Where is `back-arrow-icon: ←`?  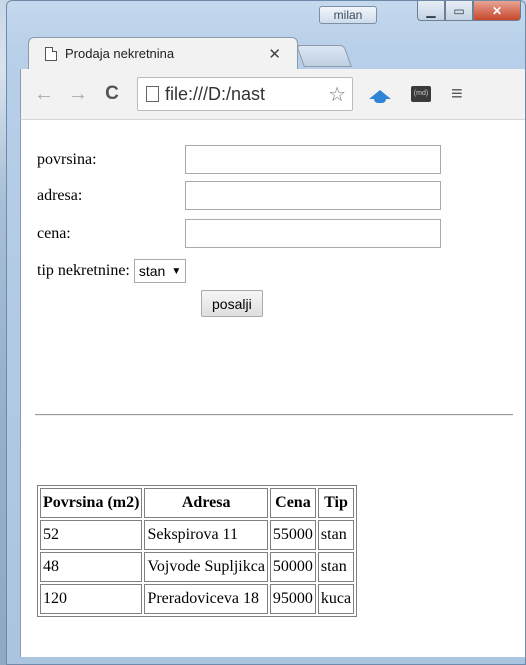 back-arrow-icon: ← is located at coordinates (44, 94).